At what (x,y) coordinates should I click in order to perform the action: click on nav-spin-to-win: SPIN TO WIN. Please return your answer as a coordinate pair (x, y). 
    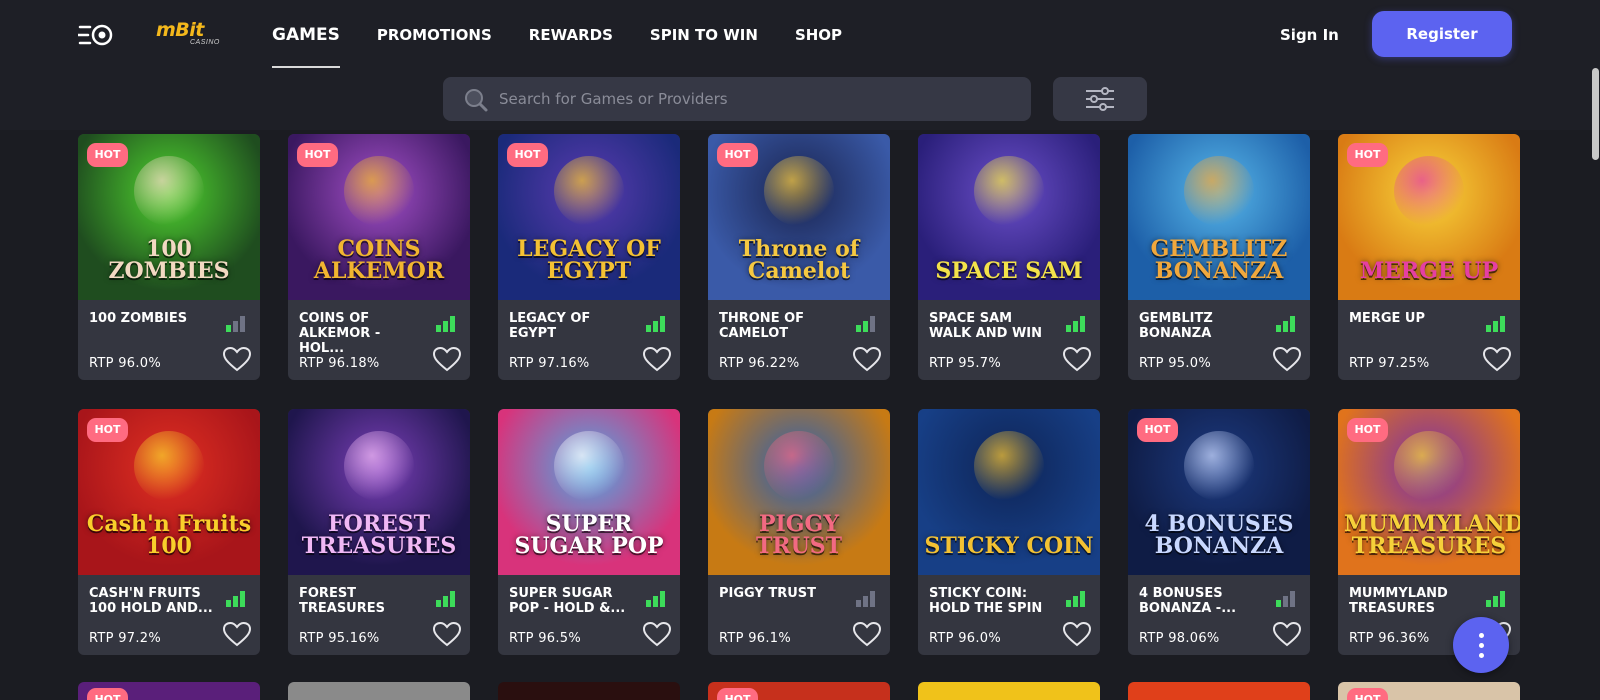
    Looking at the image, I should click on (704, 35).